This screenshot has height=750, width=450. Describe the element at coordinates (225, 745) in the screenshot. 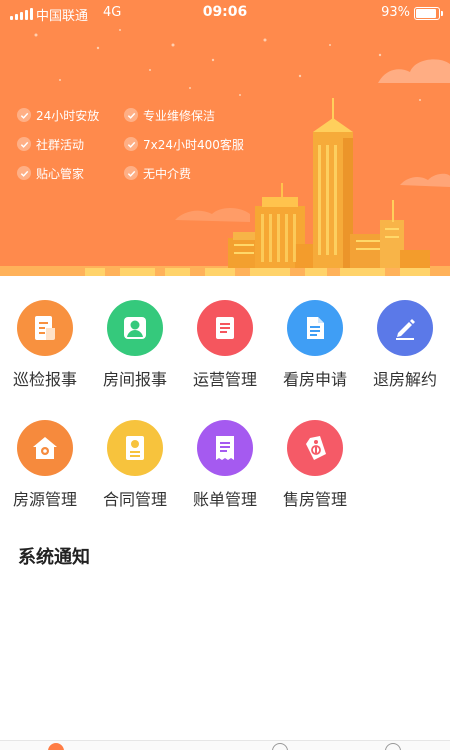

I see `bottom-tab-bar` at that location.